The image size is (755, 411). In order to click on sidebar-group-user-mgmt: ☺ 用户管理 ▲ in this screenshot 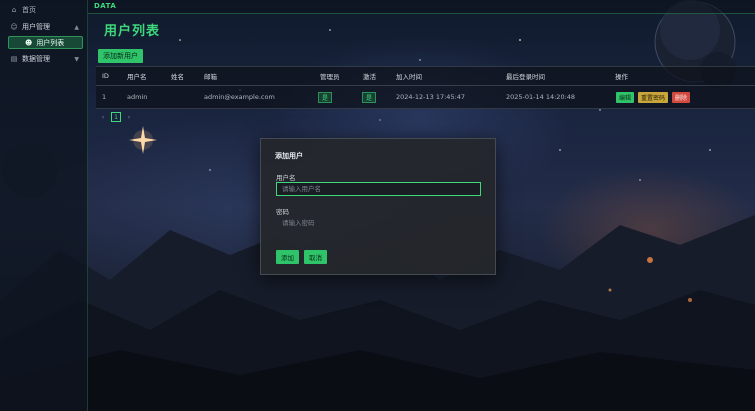, I will do `click(43, 27)`.